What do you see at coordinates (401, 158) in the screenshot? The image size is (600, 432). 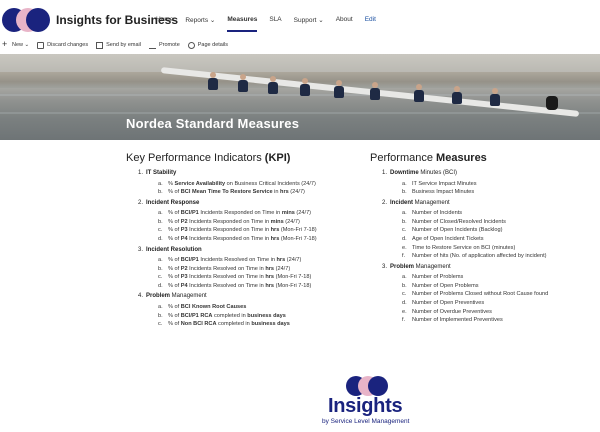 I see `pm-heading-text: Performance` at bounding box center [401, 158].